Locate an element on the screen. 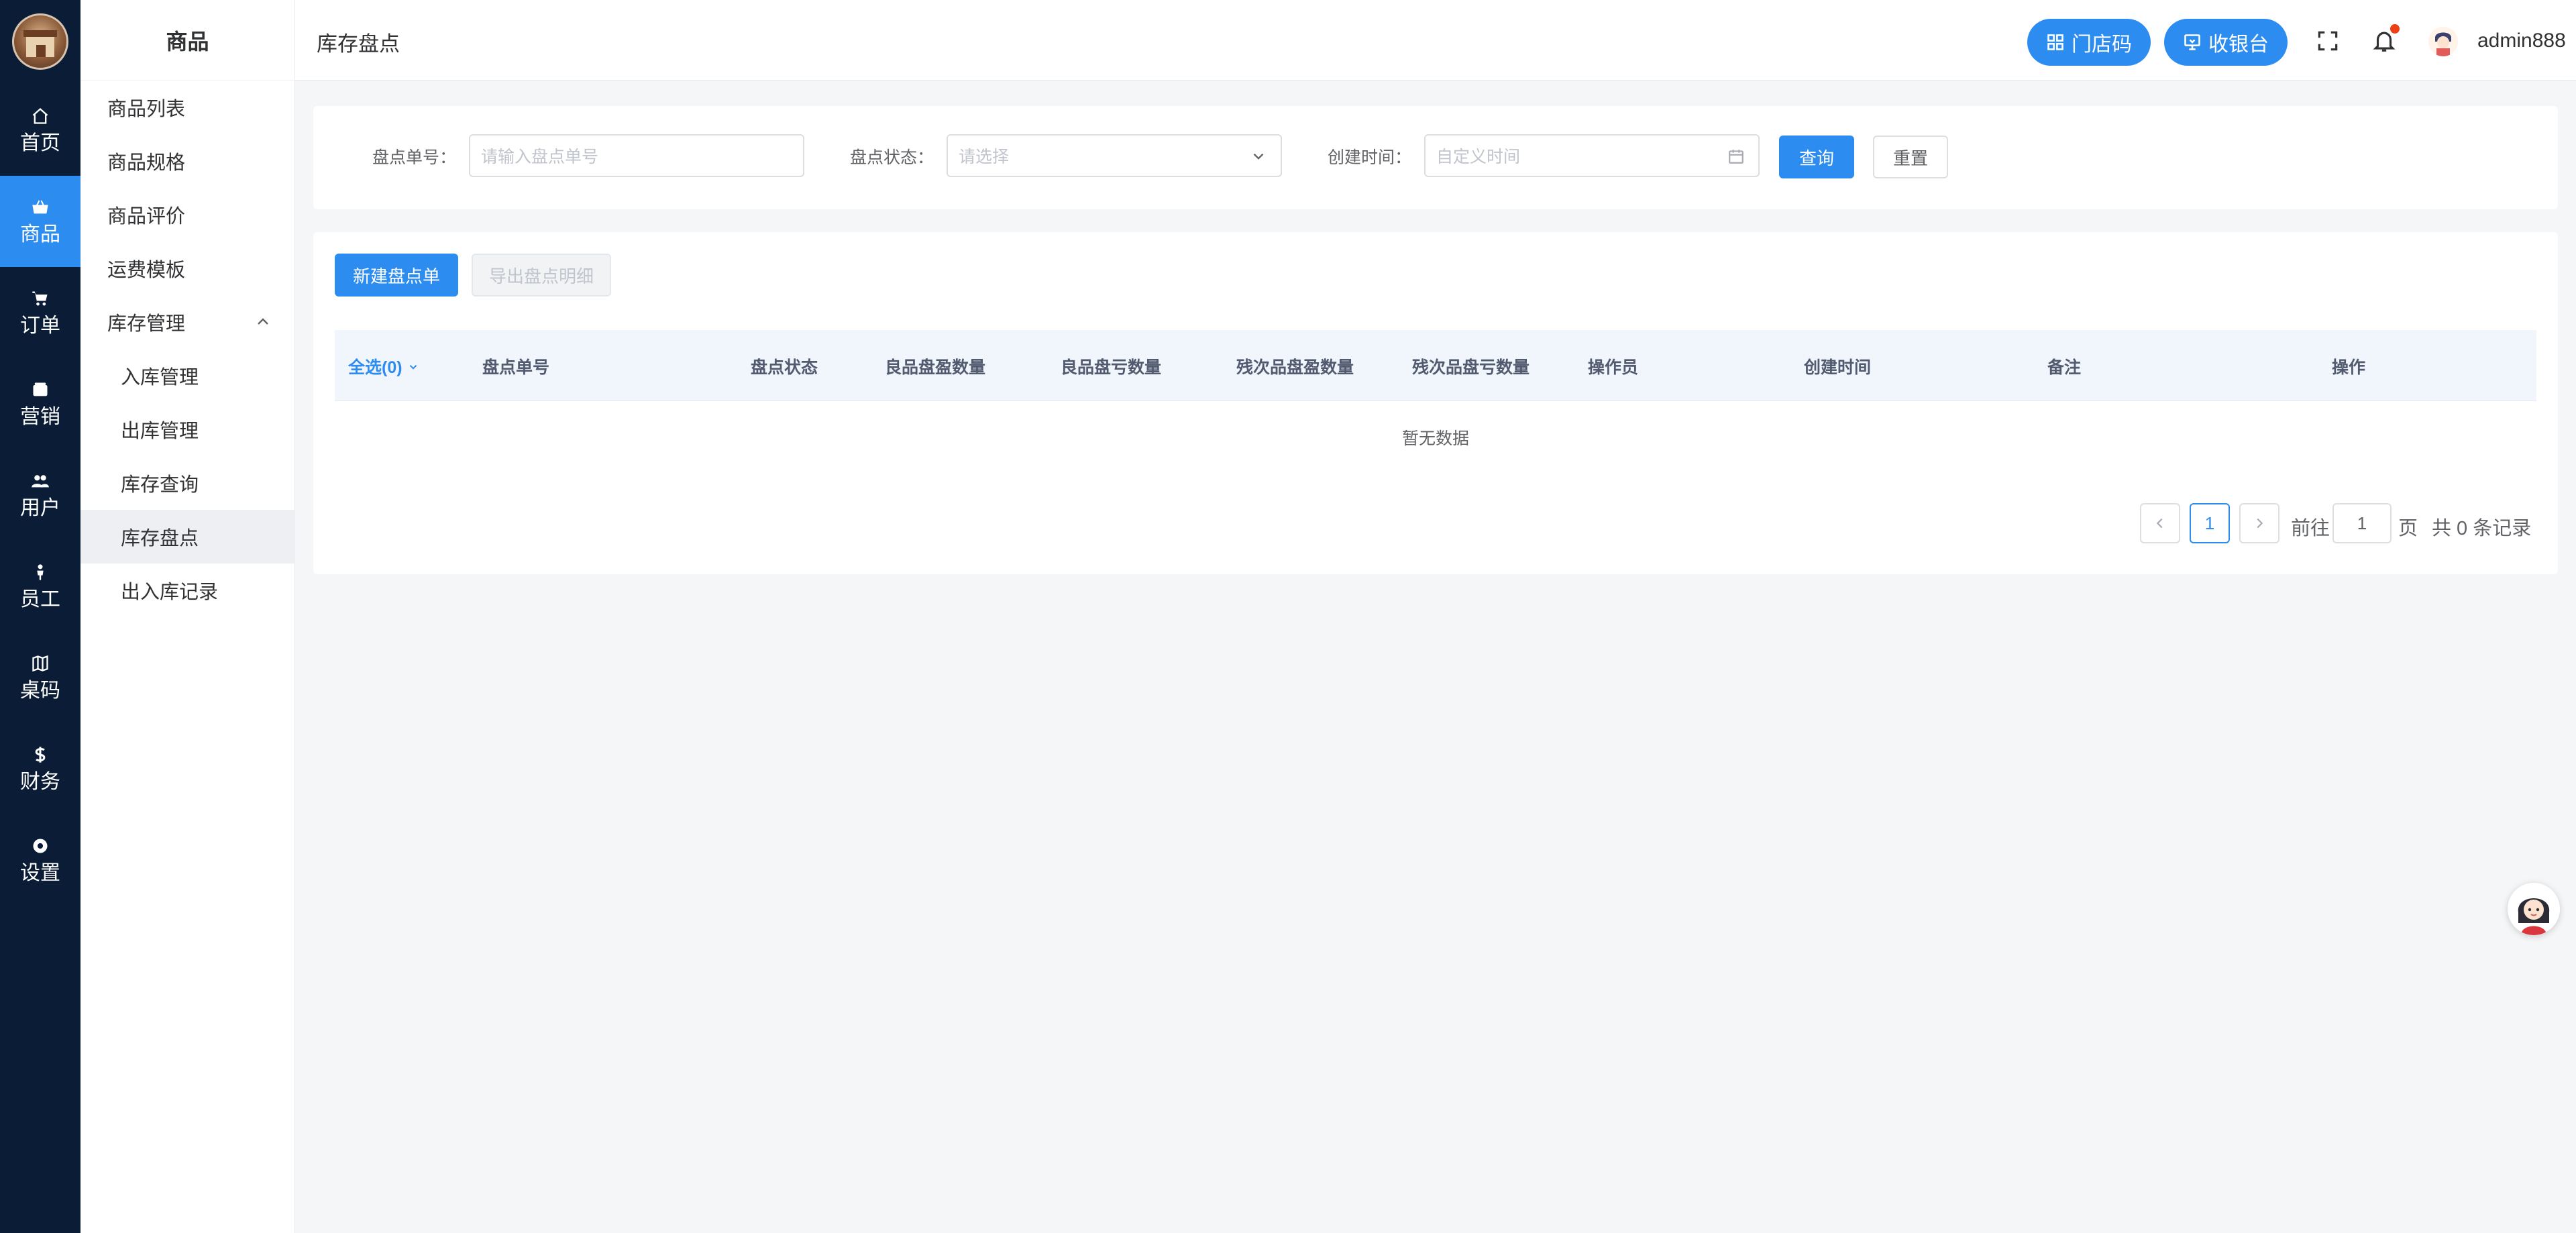  column-header: 盘点单号 is located at coordinates (516, 367).